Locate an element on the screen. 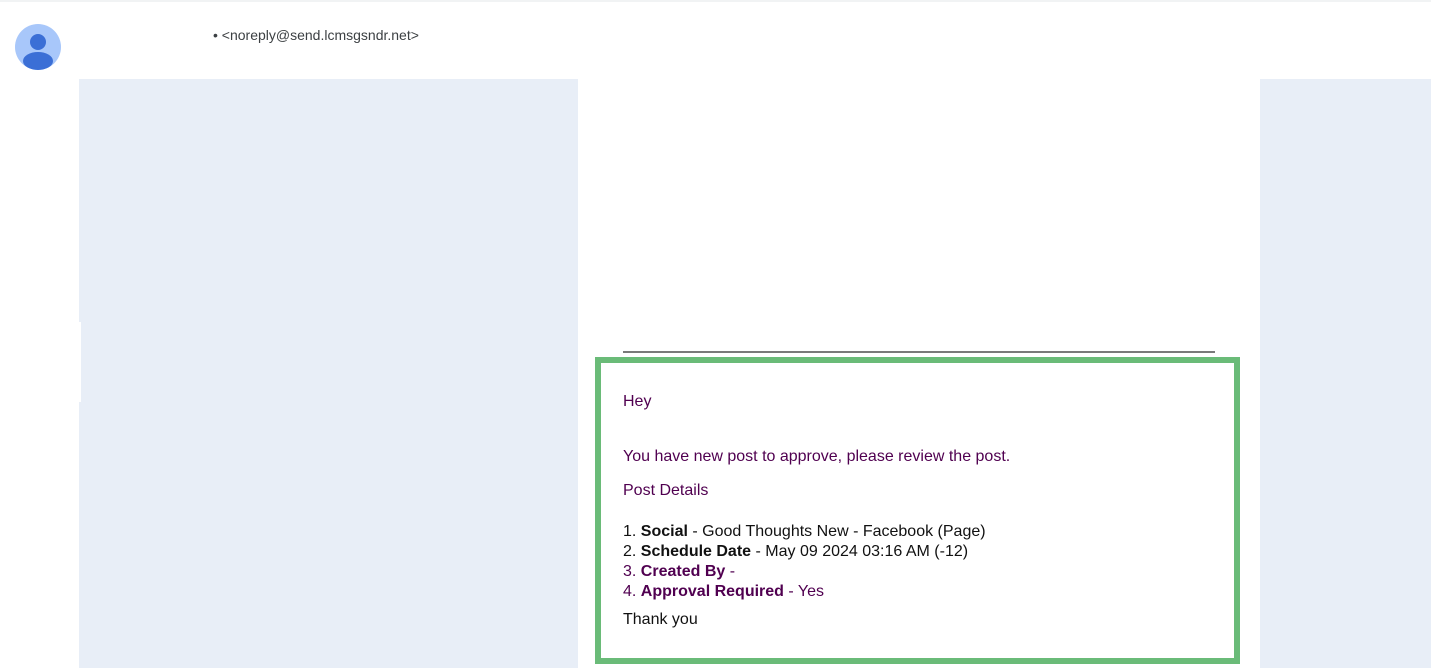  detail-label: Social is located at coordinates (664, 531).